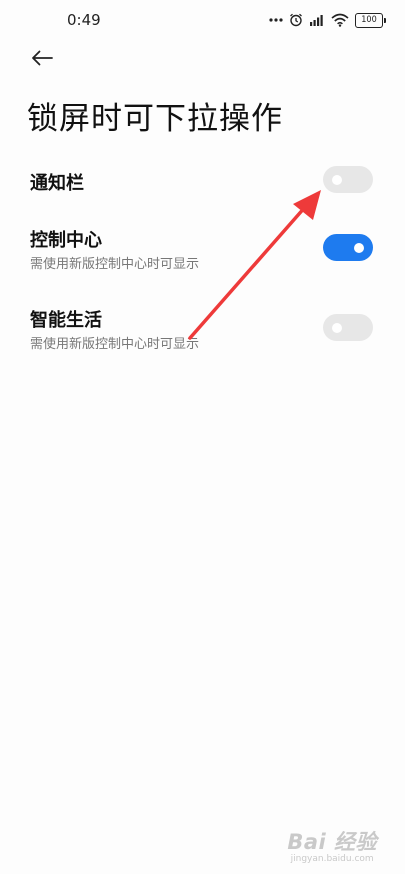  Describe the element at coordinates (202, 180) in the screenshot. I see `setting-row-notification-bar: 通知栏` at that location.